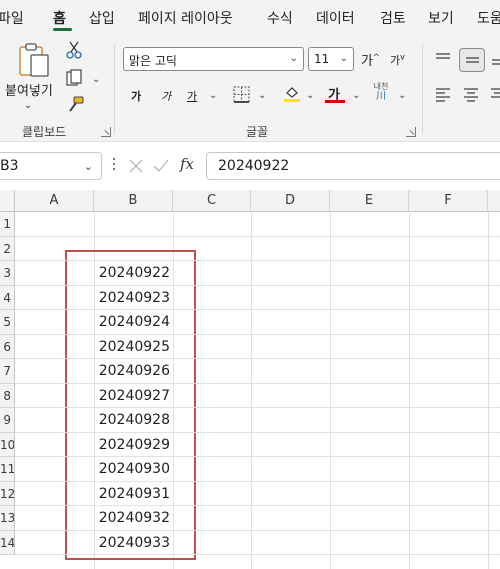  Describe the element at coordinates (96, 79) in the screenshot. I see `copy-dropdown-chevron-icon: ⌄` at that location.